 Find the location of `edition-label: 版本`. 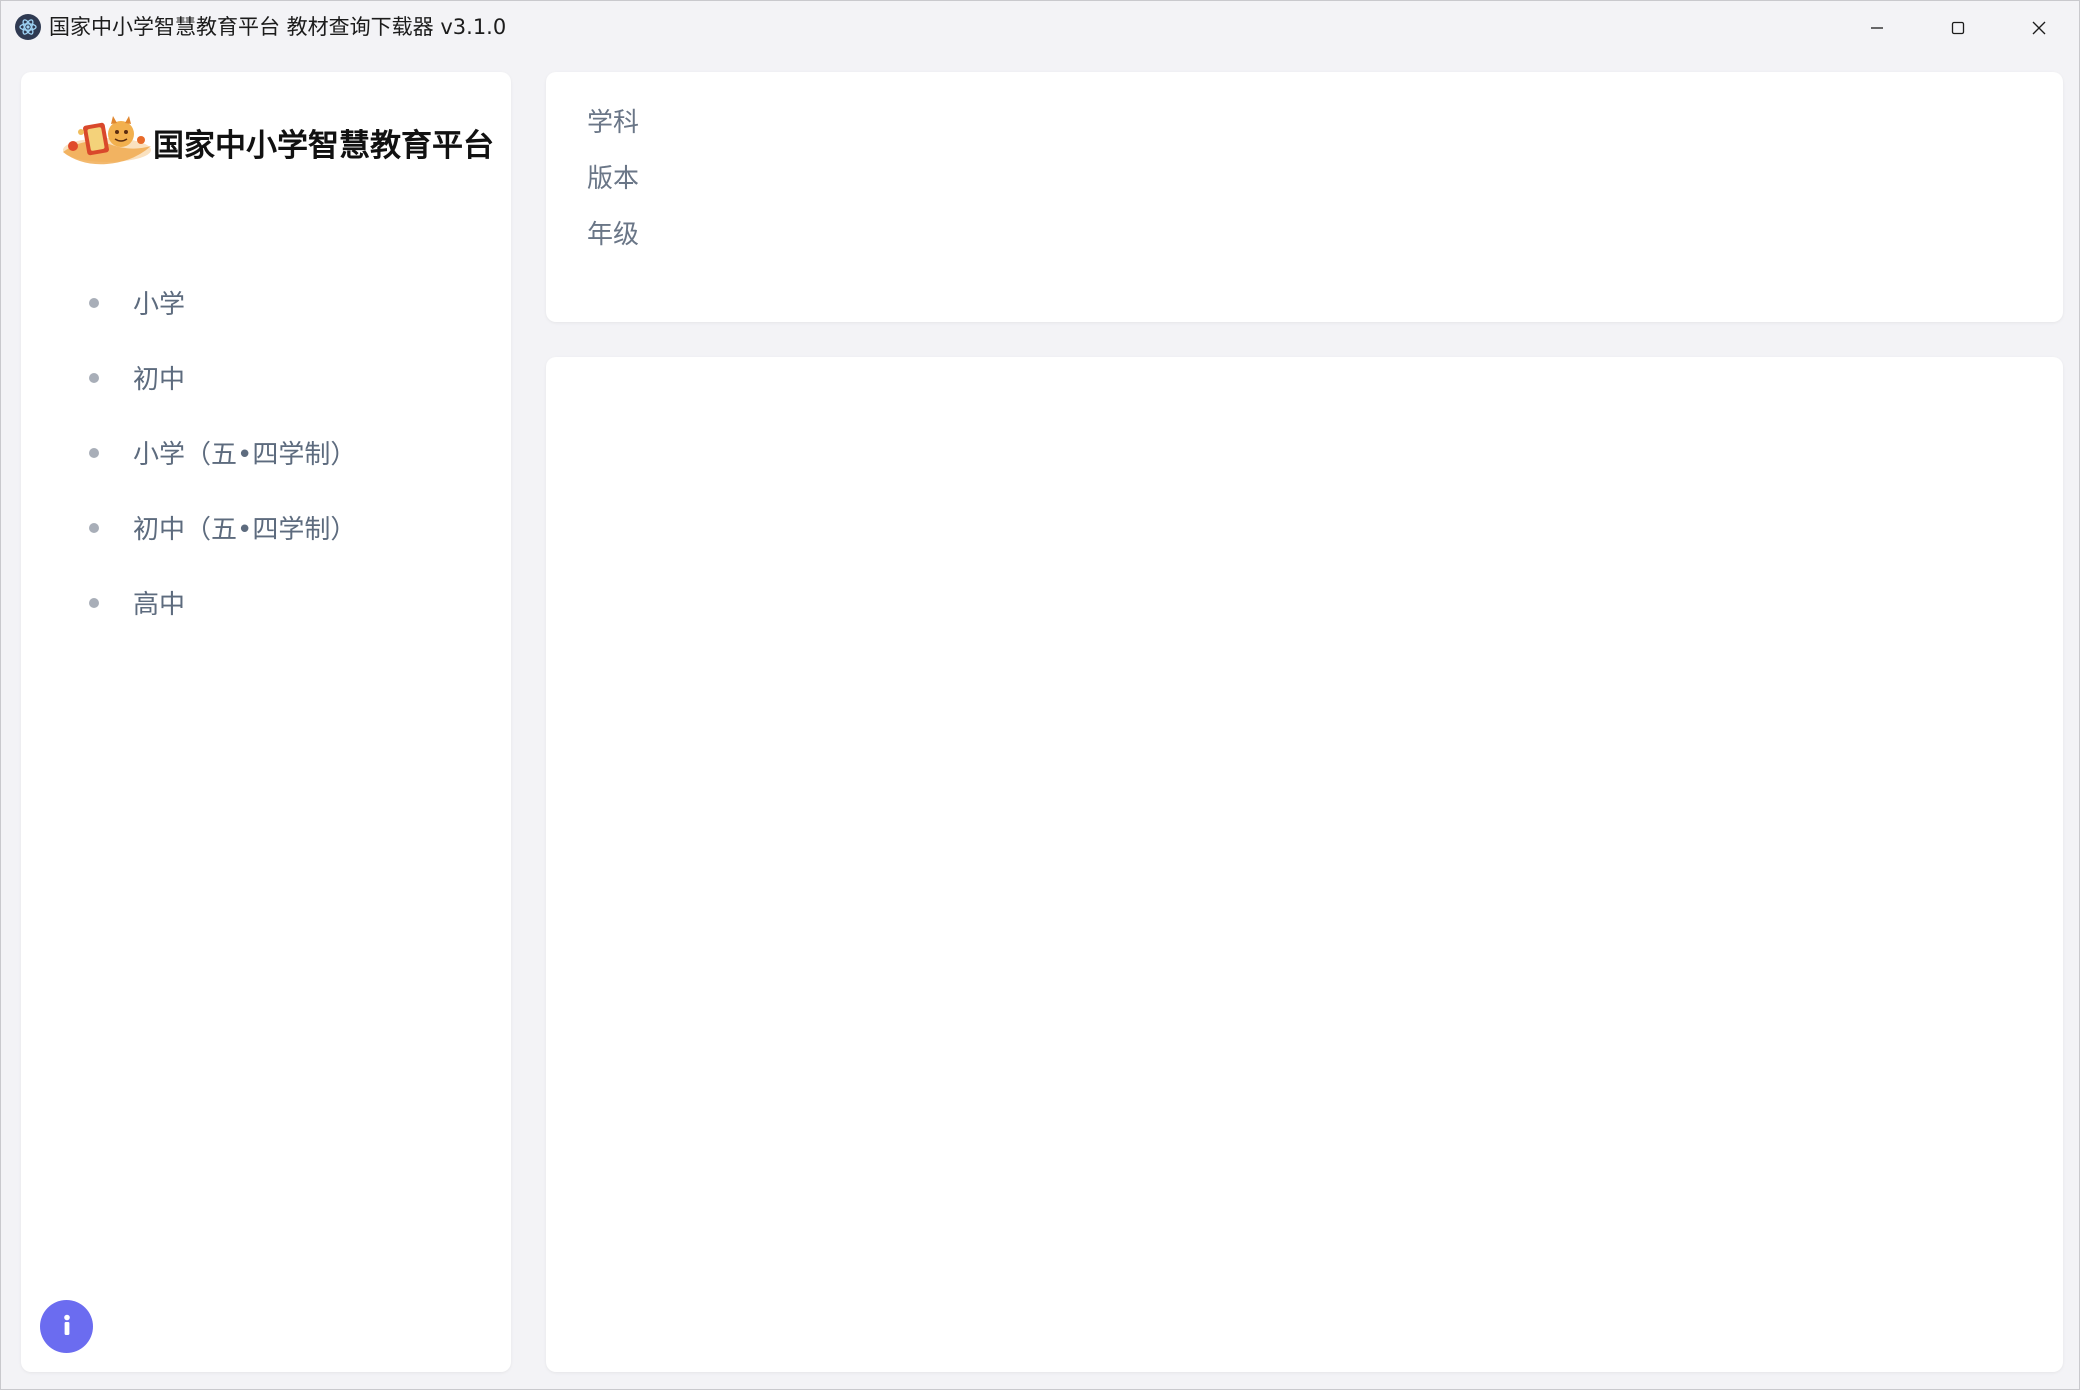

edition-label: 版本 is located at coordinates (613, 178).